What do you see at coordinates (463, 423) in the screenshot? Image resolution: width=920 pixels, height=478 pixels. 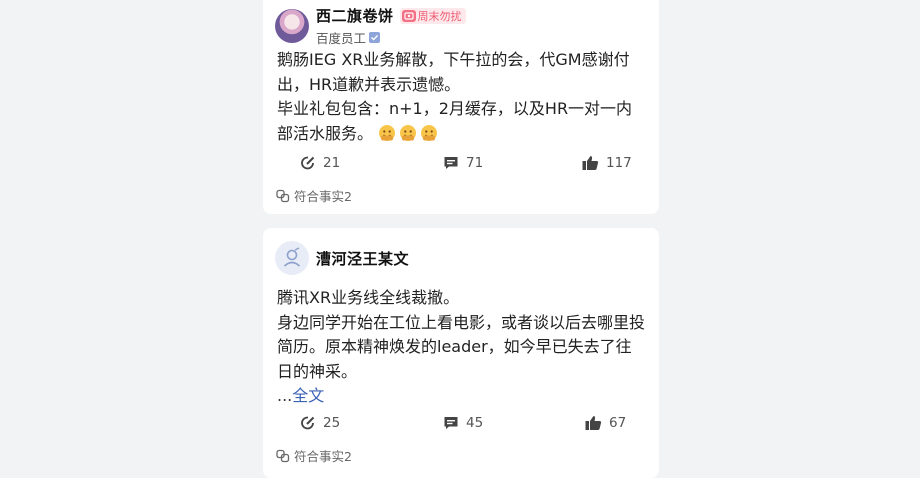 I see `reply-button: 45` at bounding box center [463, 423].